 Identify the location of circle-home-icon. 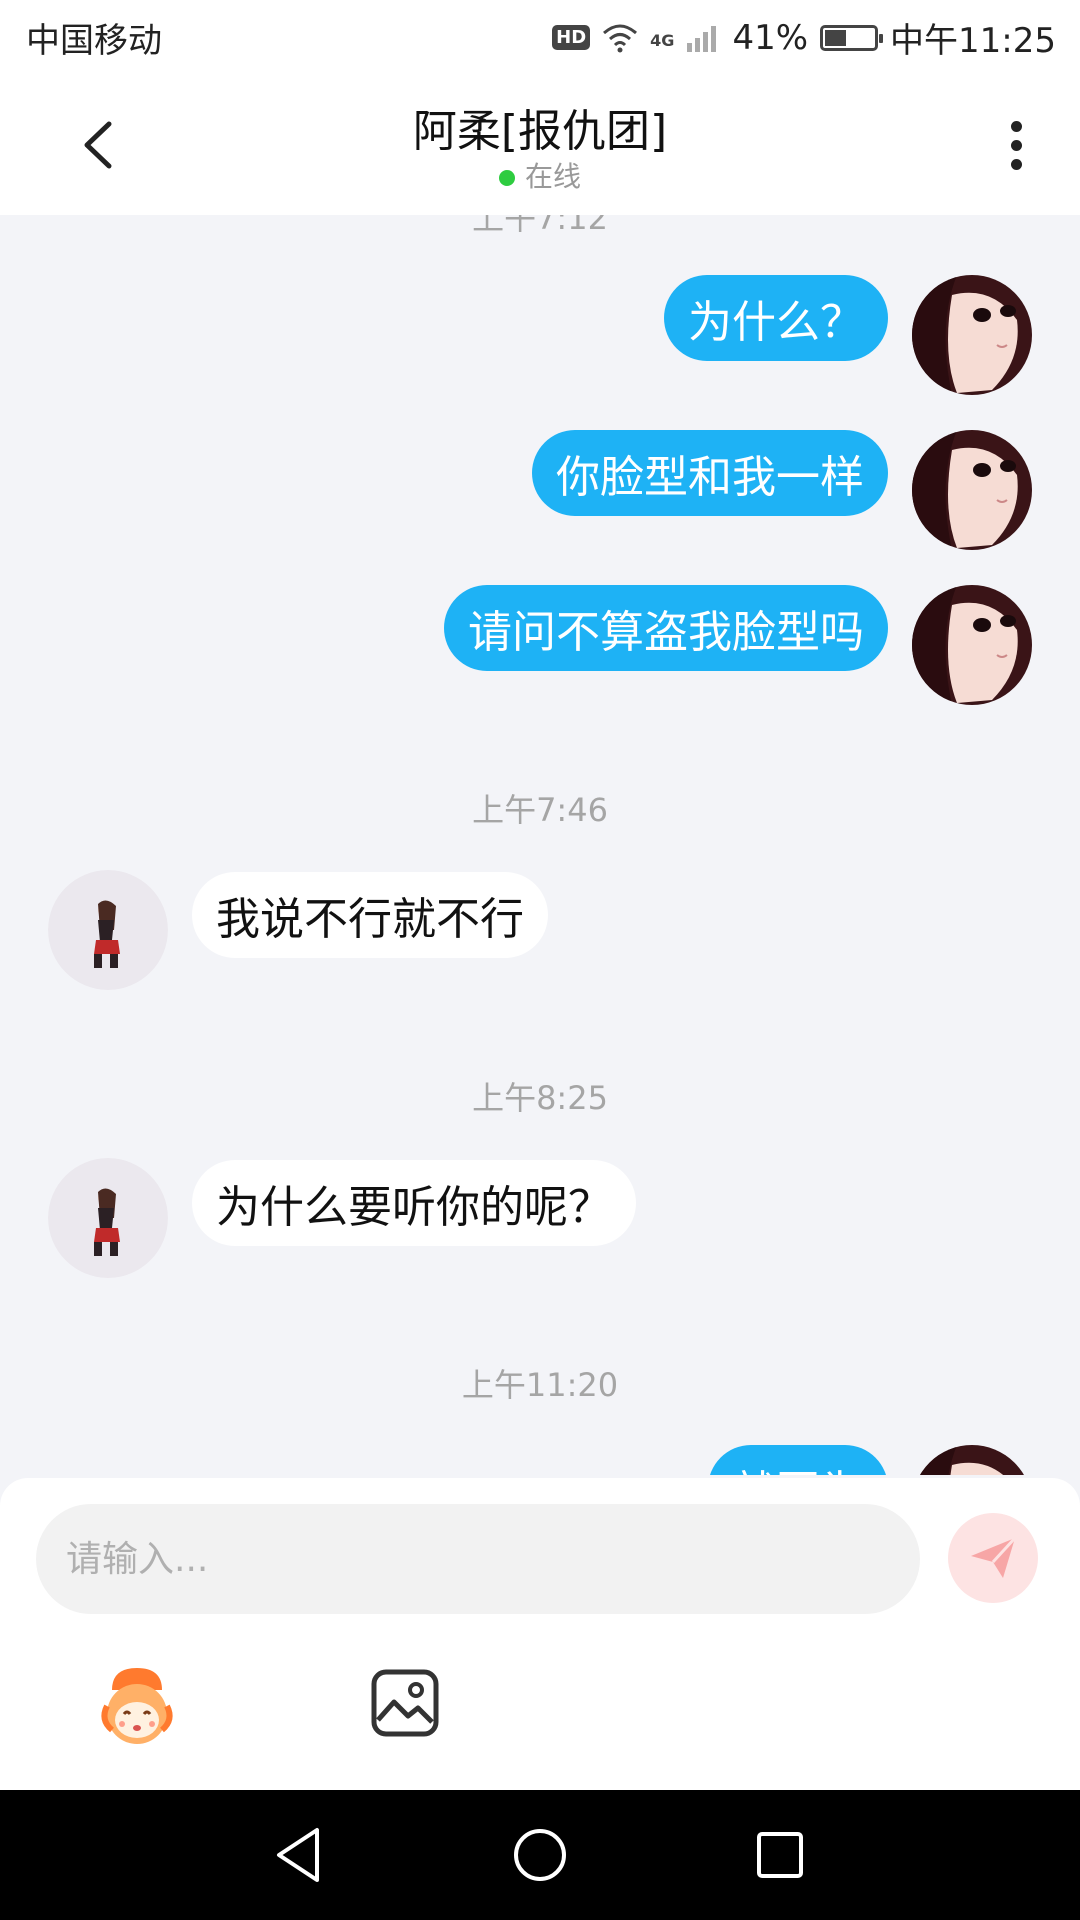
(540, 1855).